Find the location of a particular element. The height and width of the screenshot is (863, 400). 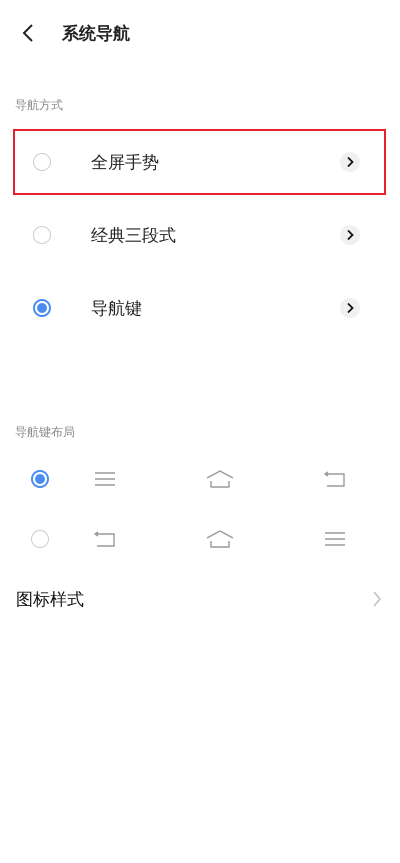

nav-option: 全屏手势 is located at coordinates (199, 162).